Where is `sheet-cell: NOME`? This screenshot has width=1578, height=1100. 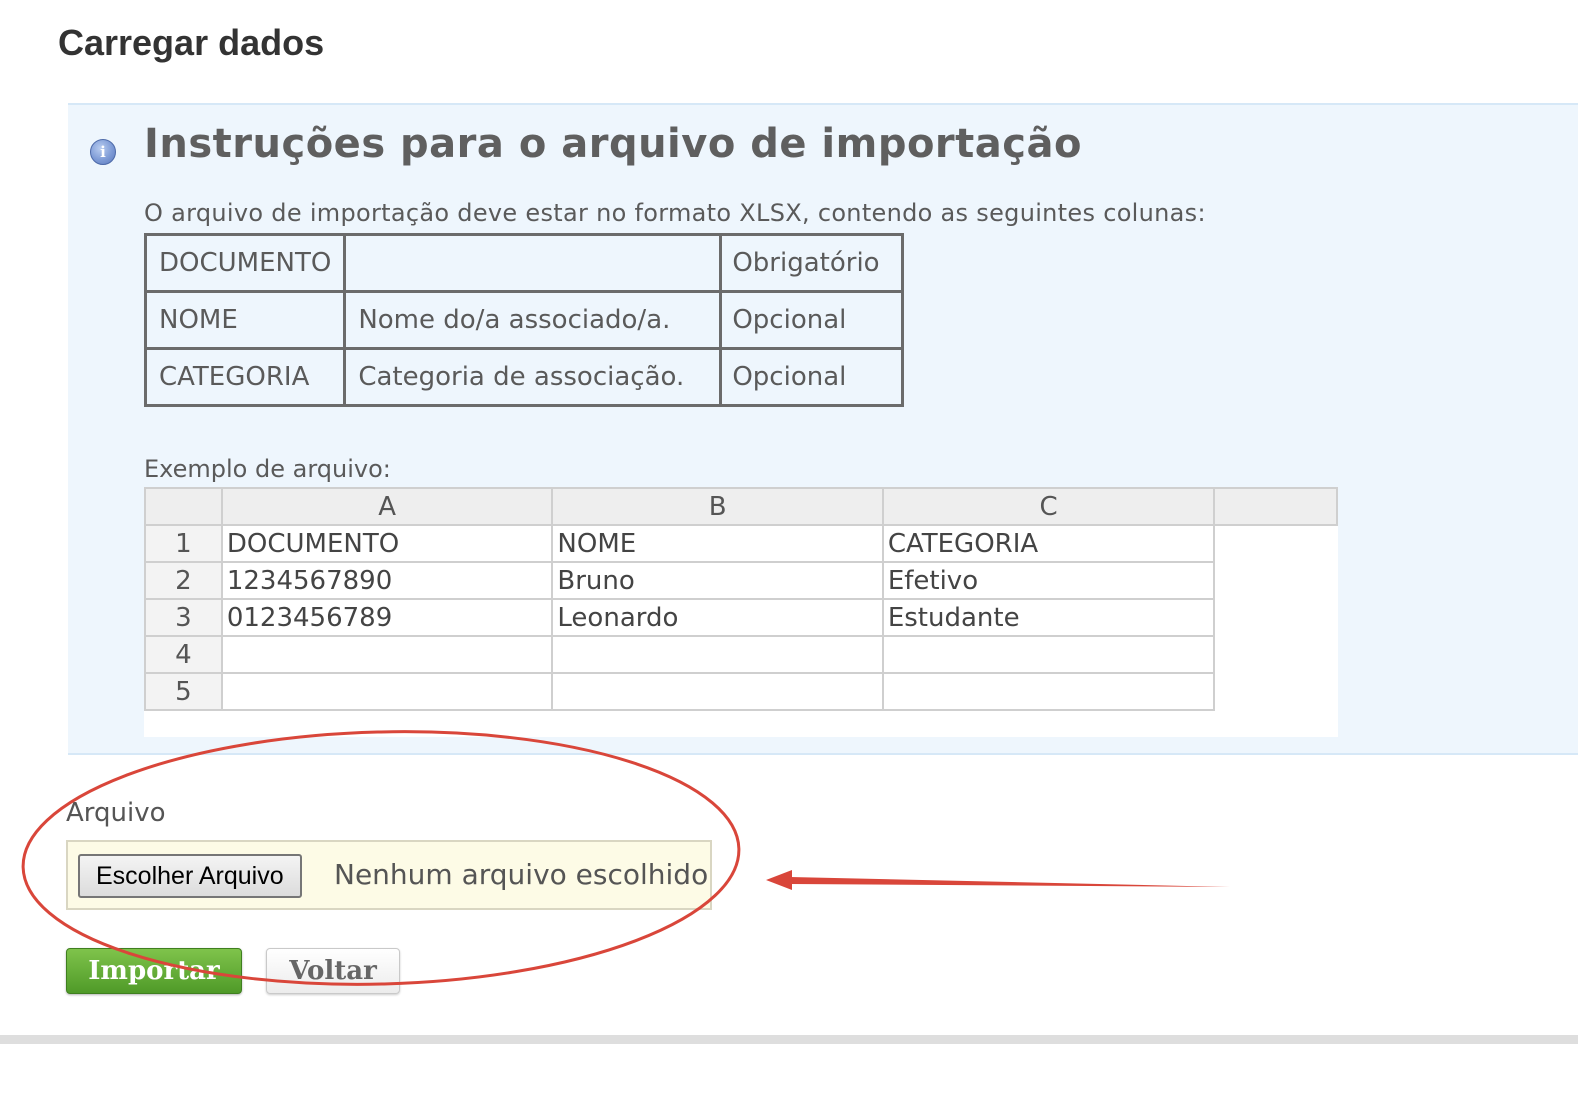 sheet-cell: NOME is located at coordinates (717, 543).